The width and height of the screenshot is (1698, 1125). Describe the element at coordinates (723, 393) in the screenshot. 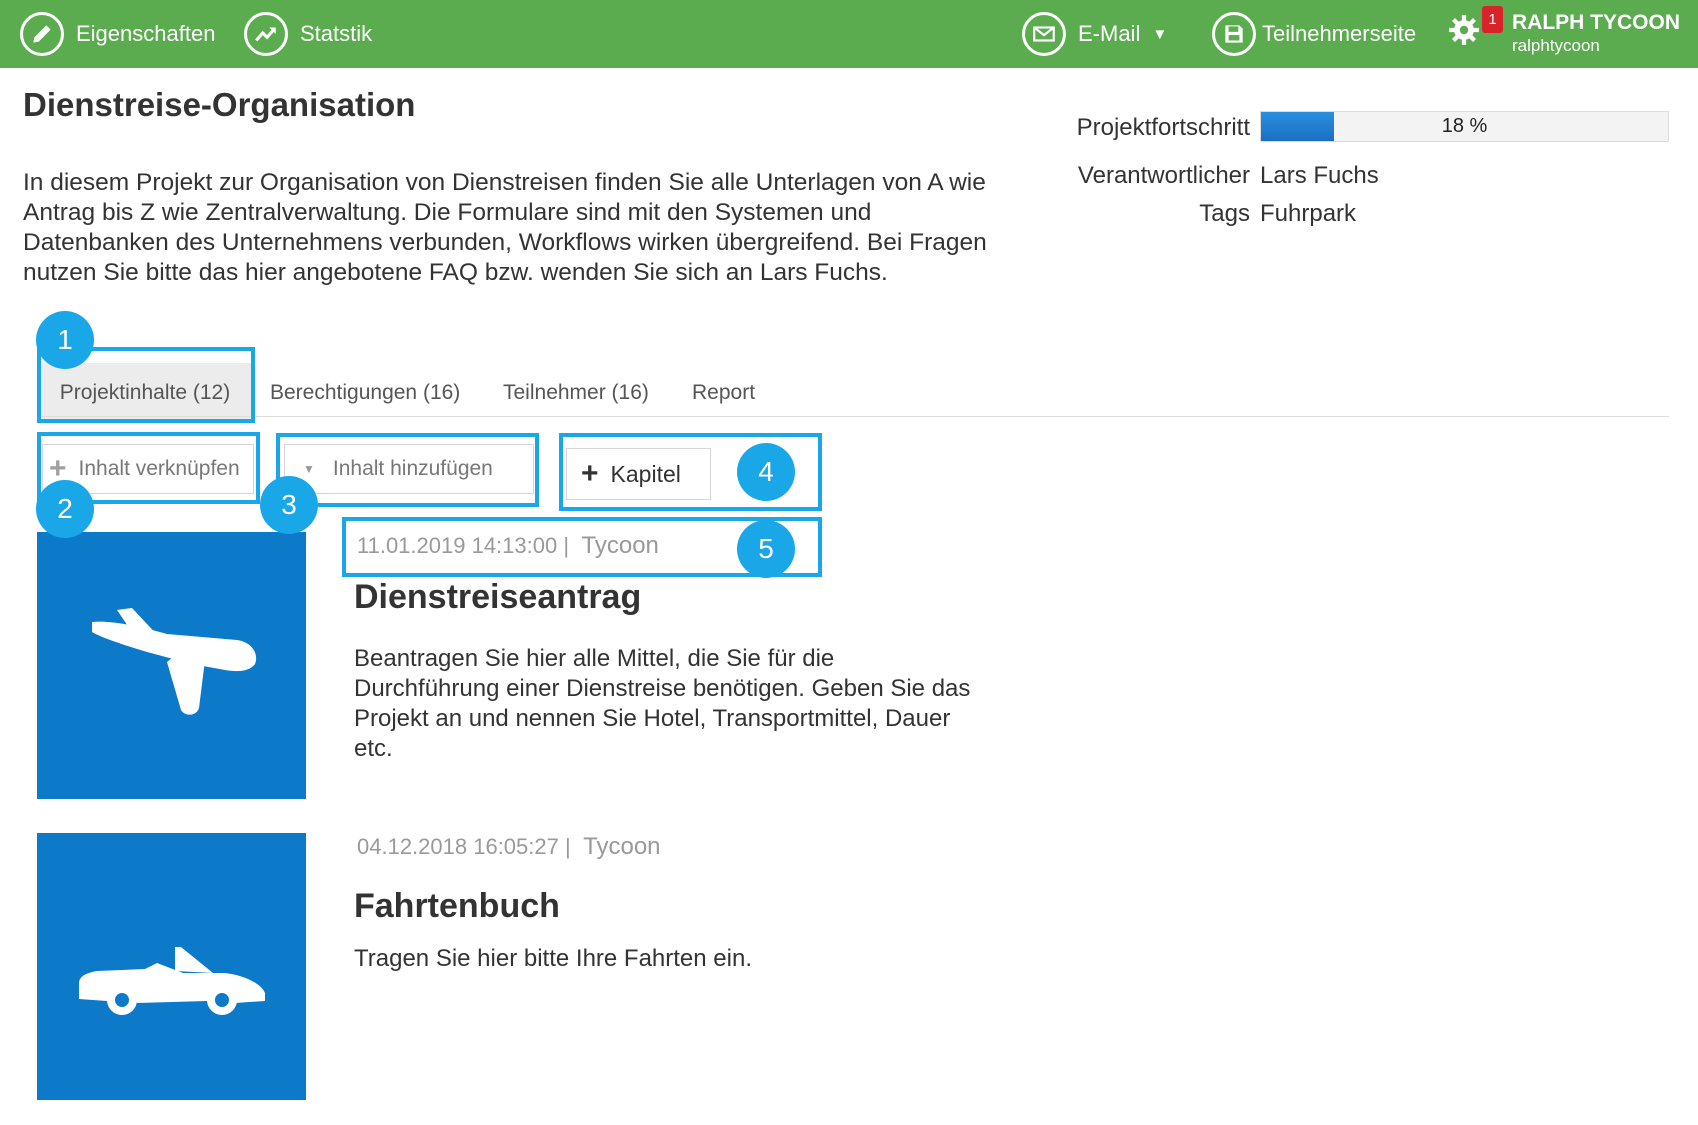

I see `tab-report: Report` at that location.